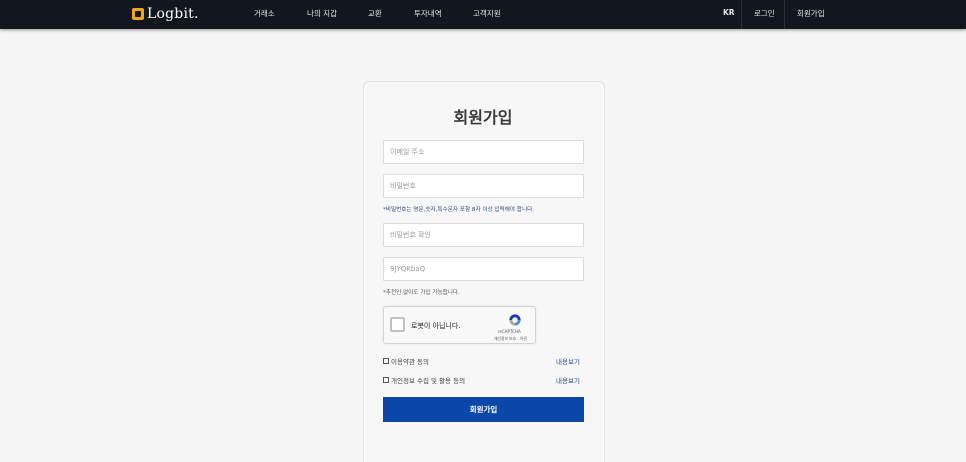 The height and width of the screenshot is (462, 966). Describe the element at coordinates (483, 117) in the screenshot. I see `page-title: 회원가입` at that location.